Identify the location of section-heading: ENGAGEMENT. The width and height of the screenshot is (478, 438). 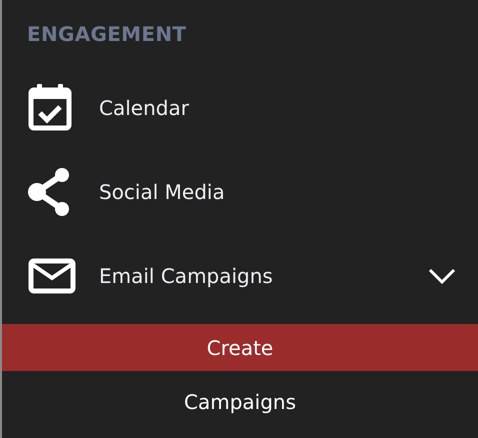
(106, 34).